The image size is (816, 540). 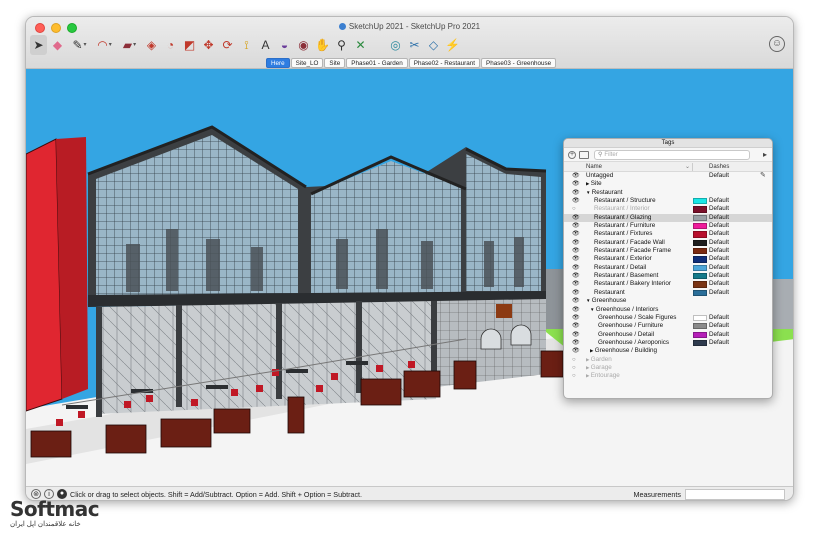 What do you see at coordinates (433, 45) in the screenshot?
I see `layout-icon: ◇` at bounding box center [433, 45].